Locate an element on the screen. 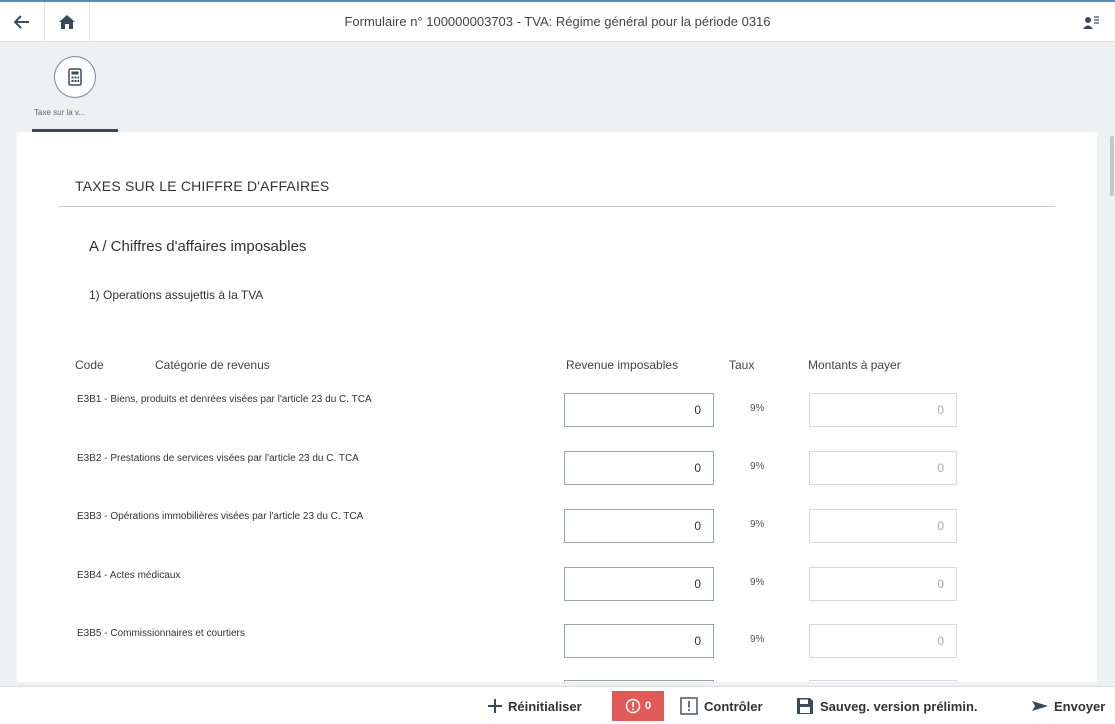 The image size is (1115, 724). error-count-button: 0 is located at coordinates (638, 706).